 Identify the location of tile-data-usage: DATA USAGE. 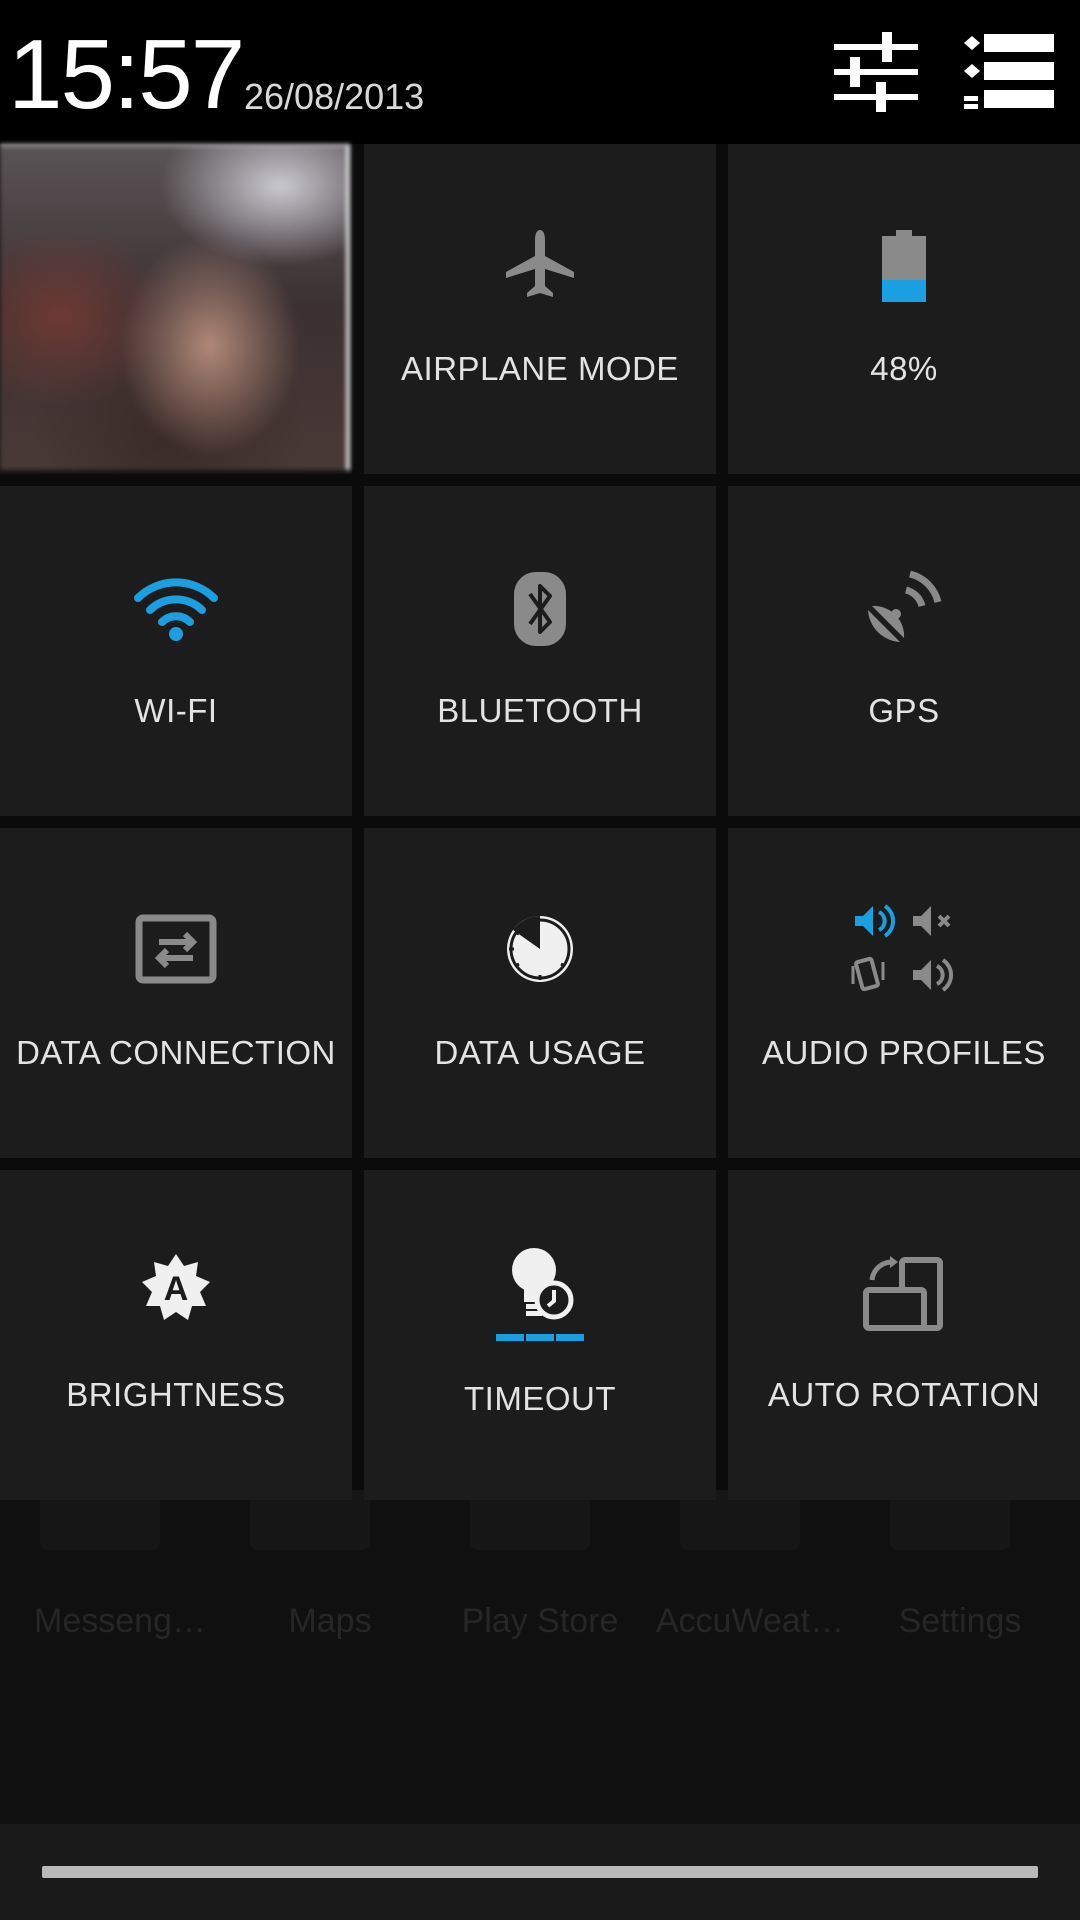
(540, 993).